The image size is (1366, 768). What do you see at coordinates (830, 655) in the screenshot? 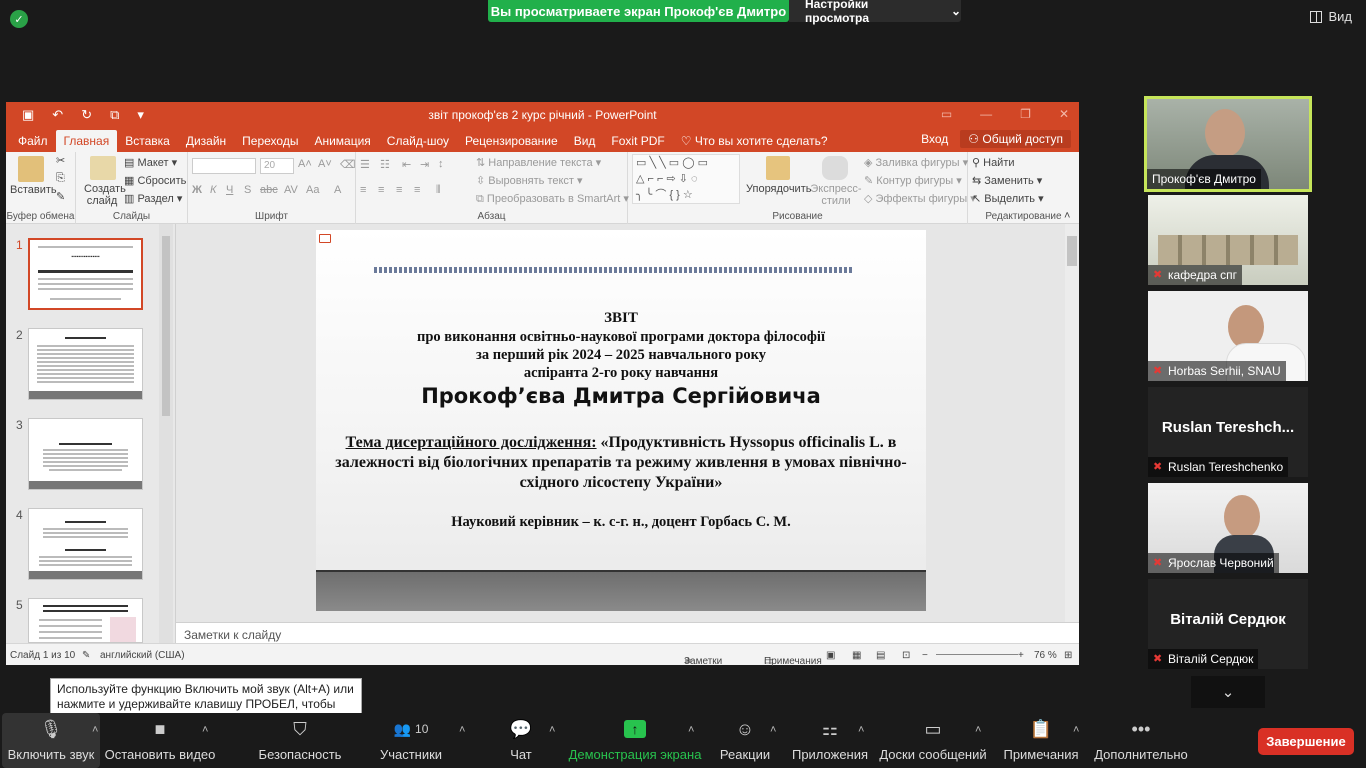
I see `normal-view-icon: ▣` at bounding box center [830, 655].